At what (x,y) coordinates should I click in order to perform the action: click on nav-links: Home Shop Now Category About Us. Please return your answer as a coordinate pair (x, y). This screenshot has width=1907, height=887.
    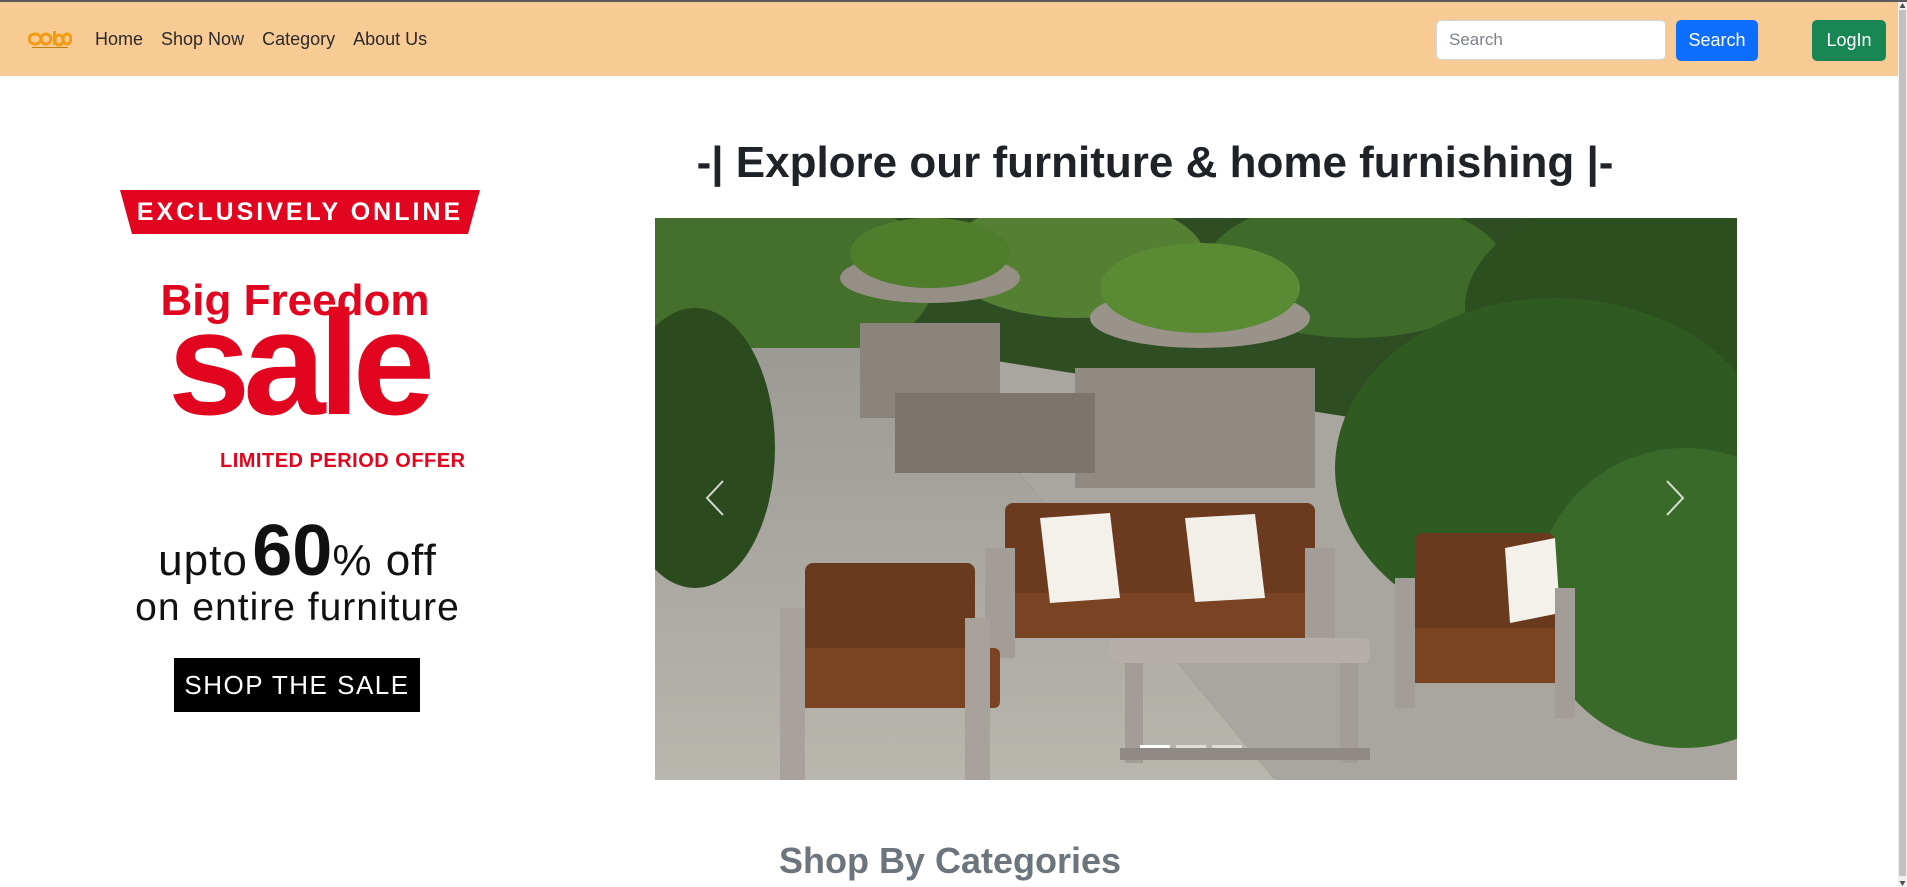
    Looking at the image, I should click on (270, 39).